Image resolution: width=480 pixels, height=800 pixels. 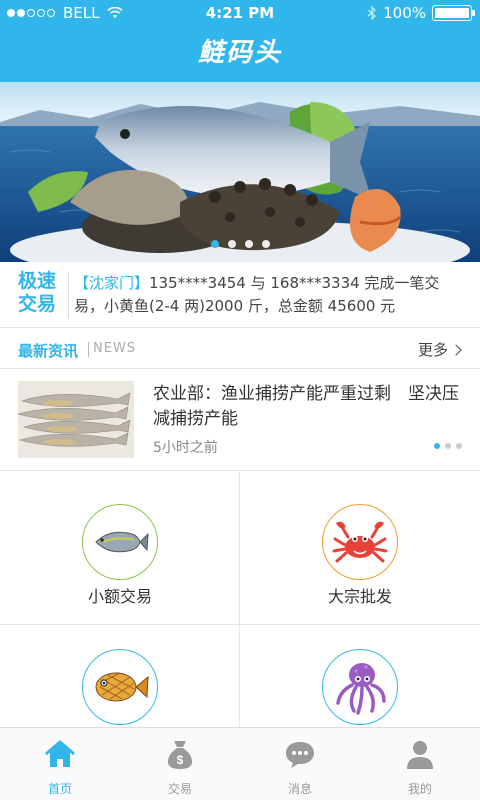 I want to click on battery-icon, so click(x=453, y=13).